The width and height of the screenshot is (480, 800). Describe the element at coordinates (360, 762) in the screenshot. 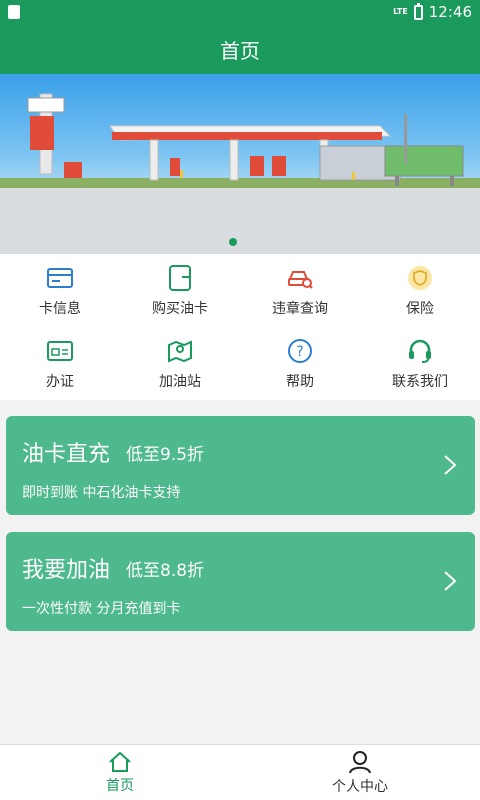

I see `user-icon` at that location.